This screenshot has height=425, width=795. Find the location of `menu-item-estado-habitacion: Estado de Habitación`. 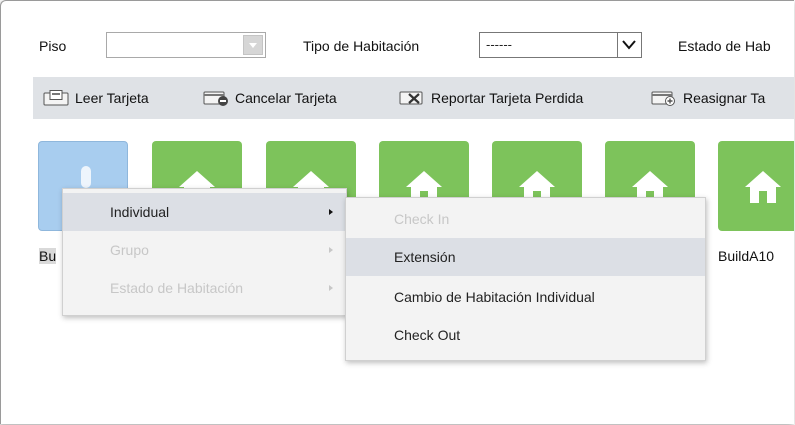

menu-item-estado-habitacion: Estado de Habitación is located at coordinates (204, 288).